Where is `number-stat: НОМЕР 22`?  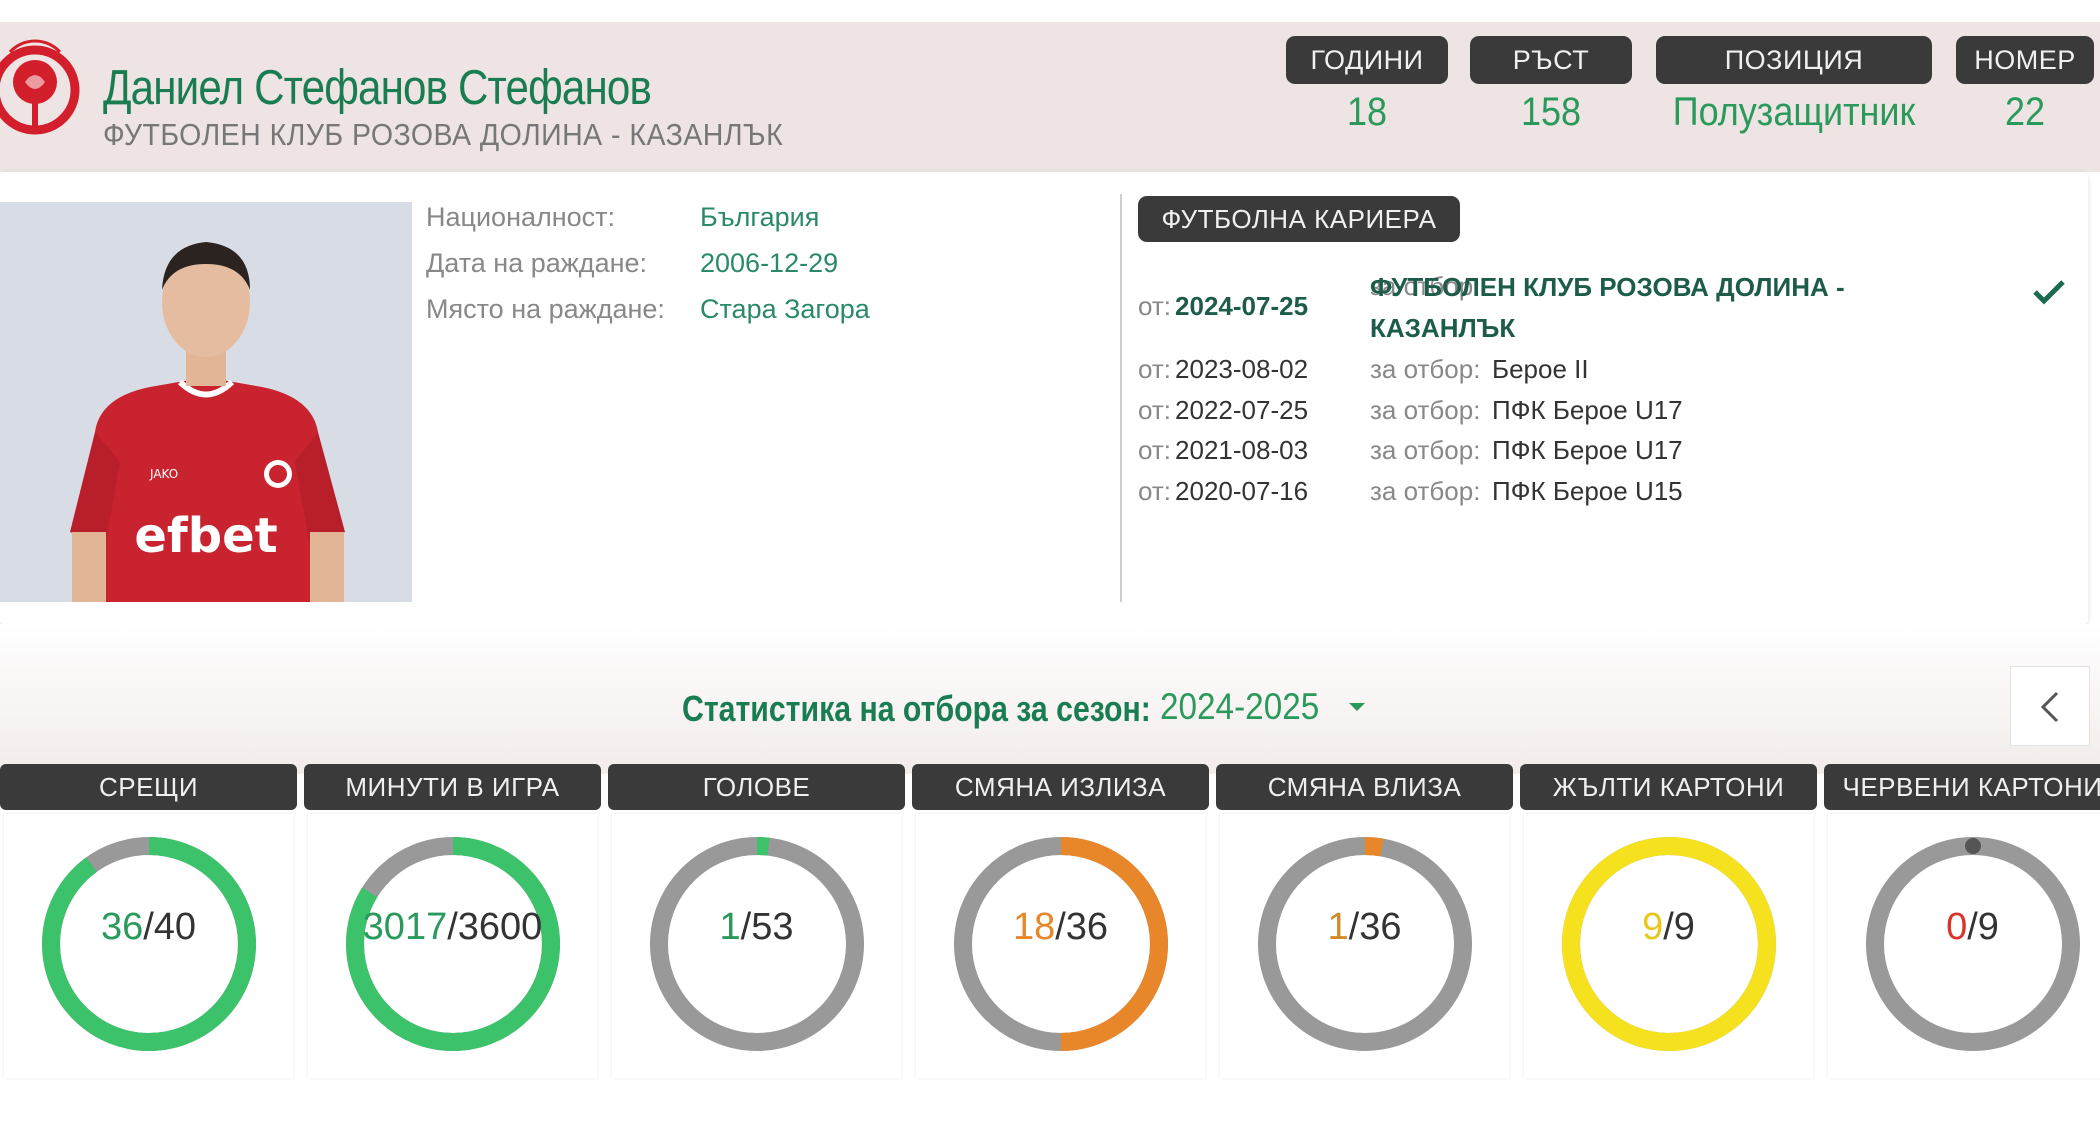 number-stat: НОМЕР 22 is located at coordinates (2025, 85).